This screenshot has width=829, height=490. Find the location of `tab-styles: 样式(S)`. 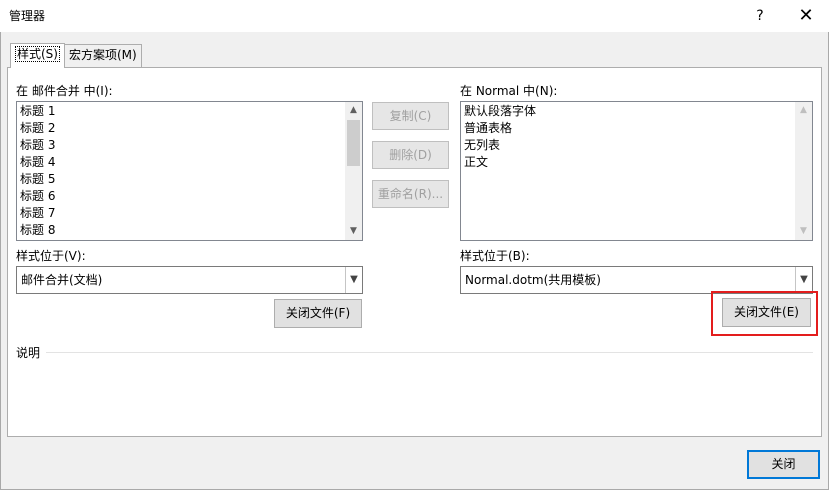

tab-styles: 样式(S) is located at coordinates (37, 55).